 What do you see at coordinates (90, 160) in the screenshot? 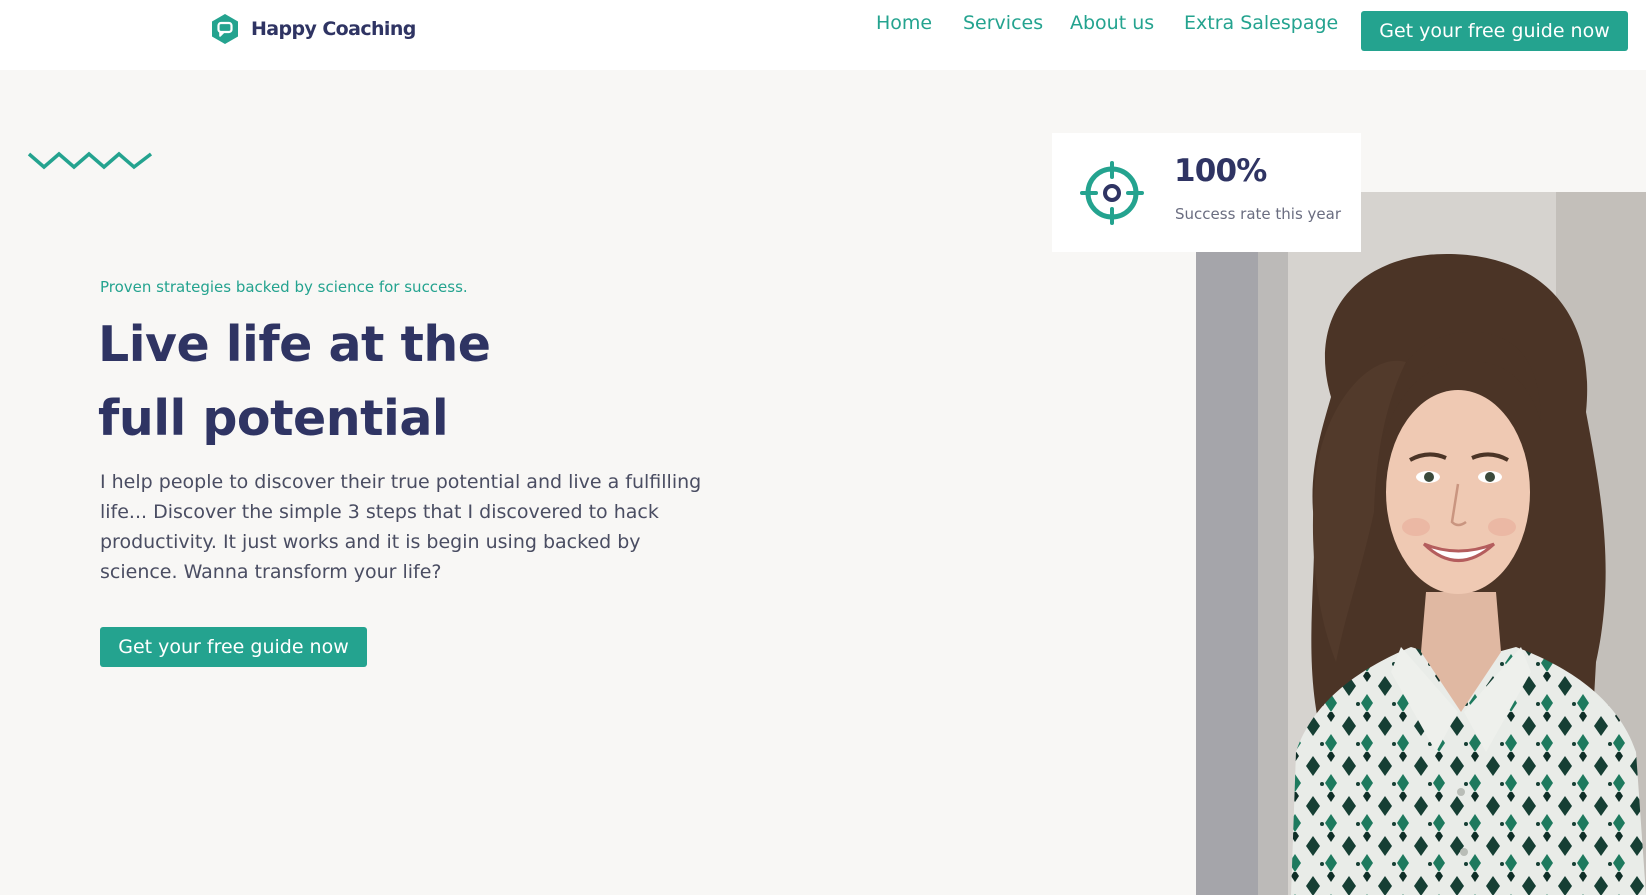
I see `zigzag-decoration-icon` at bounding box center [90, 160].